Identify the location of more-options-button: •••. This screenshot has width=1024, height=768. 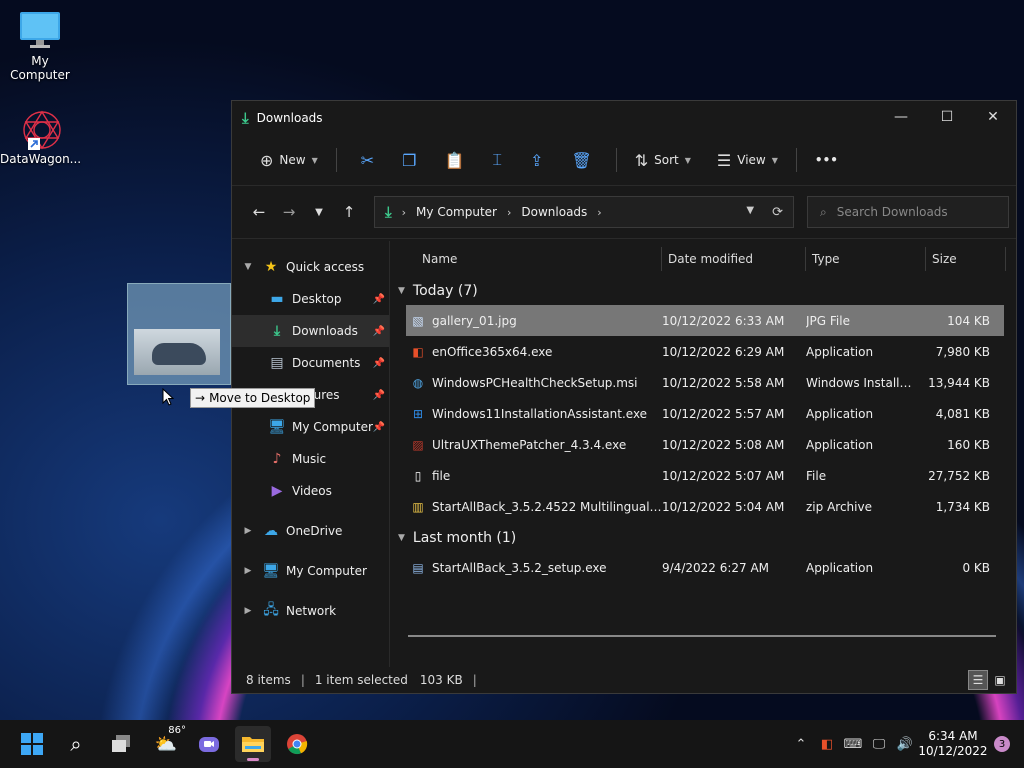
(826, 160).